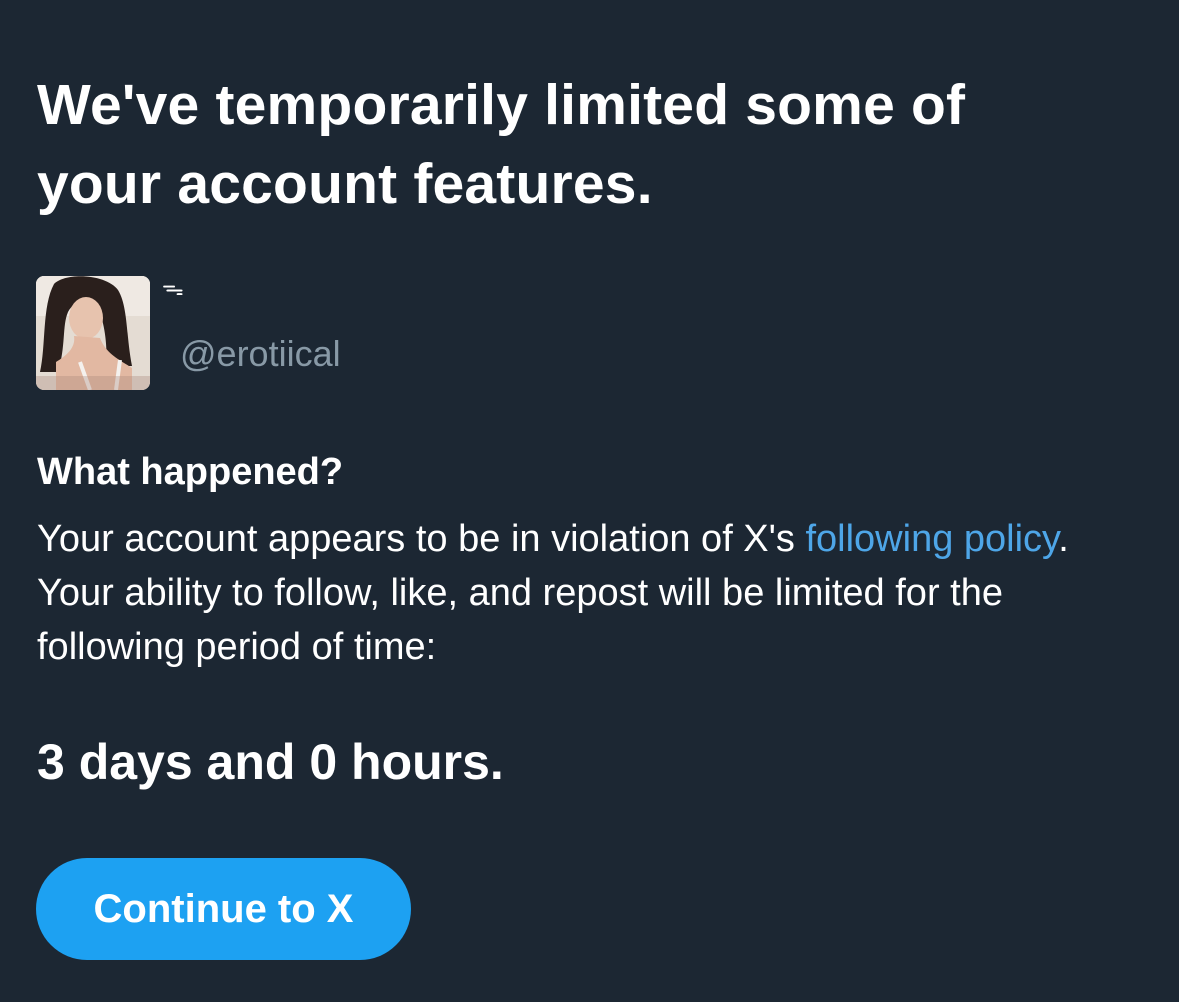 The width and height of the screenshot is (1179, 1002). Describe the element at coordinates (260, 353) in the screenshot. I see `account-handle: @erotiical` at that location.